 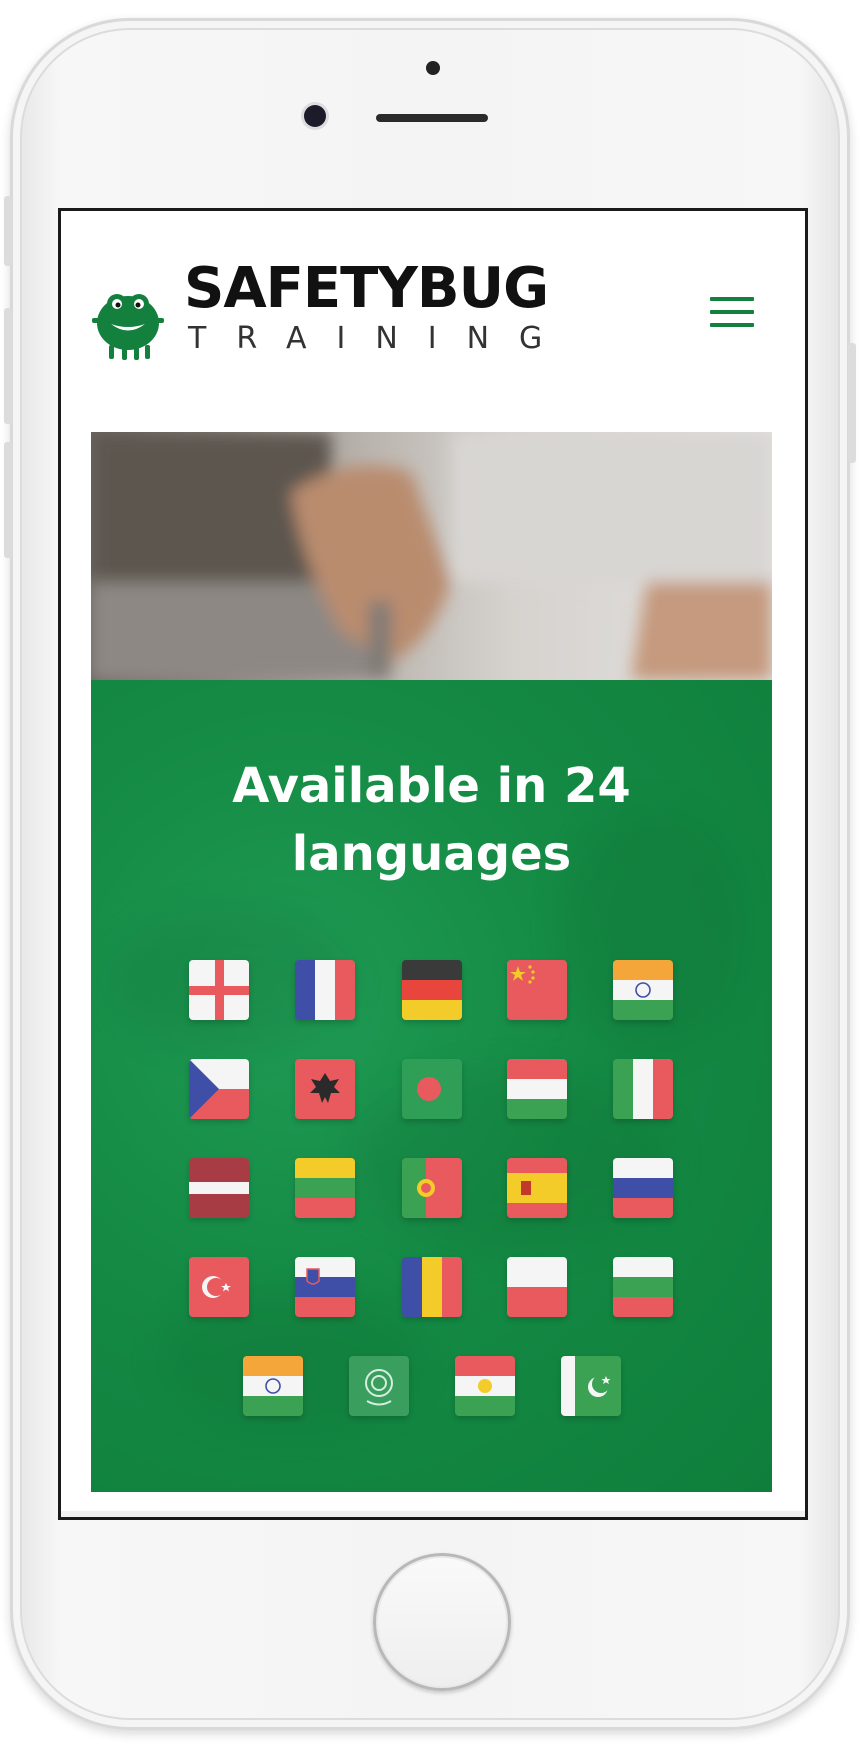 I want to click on turkey-flag, so click(x=219, y=1287).